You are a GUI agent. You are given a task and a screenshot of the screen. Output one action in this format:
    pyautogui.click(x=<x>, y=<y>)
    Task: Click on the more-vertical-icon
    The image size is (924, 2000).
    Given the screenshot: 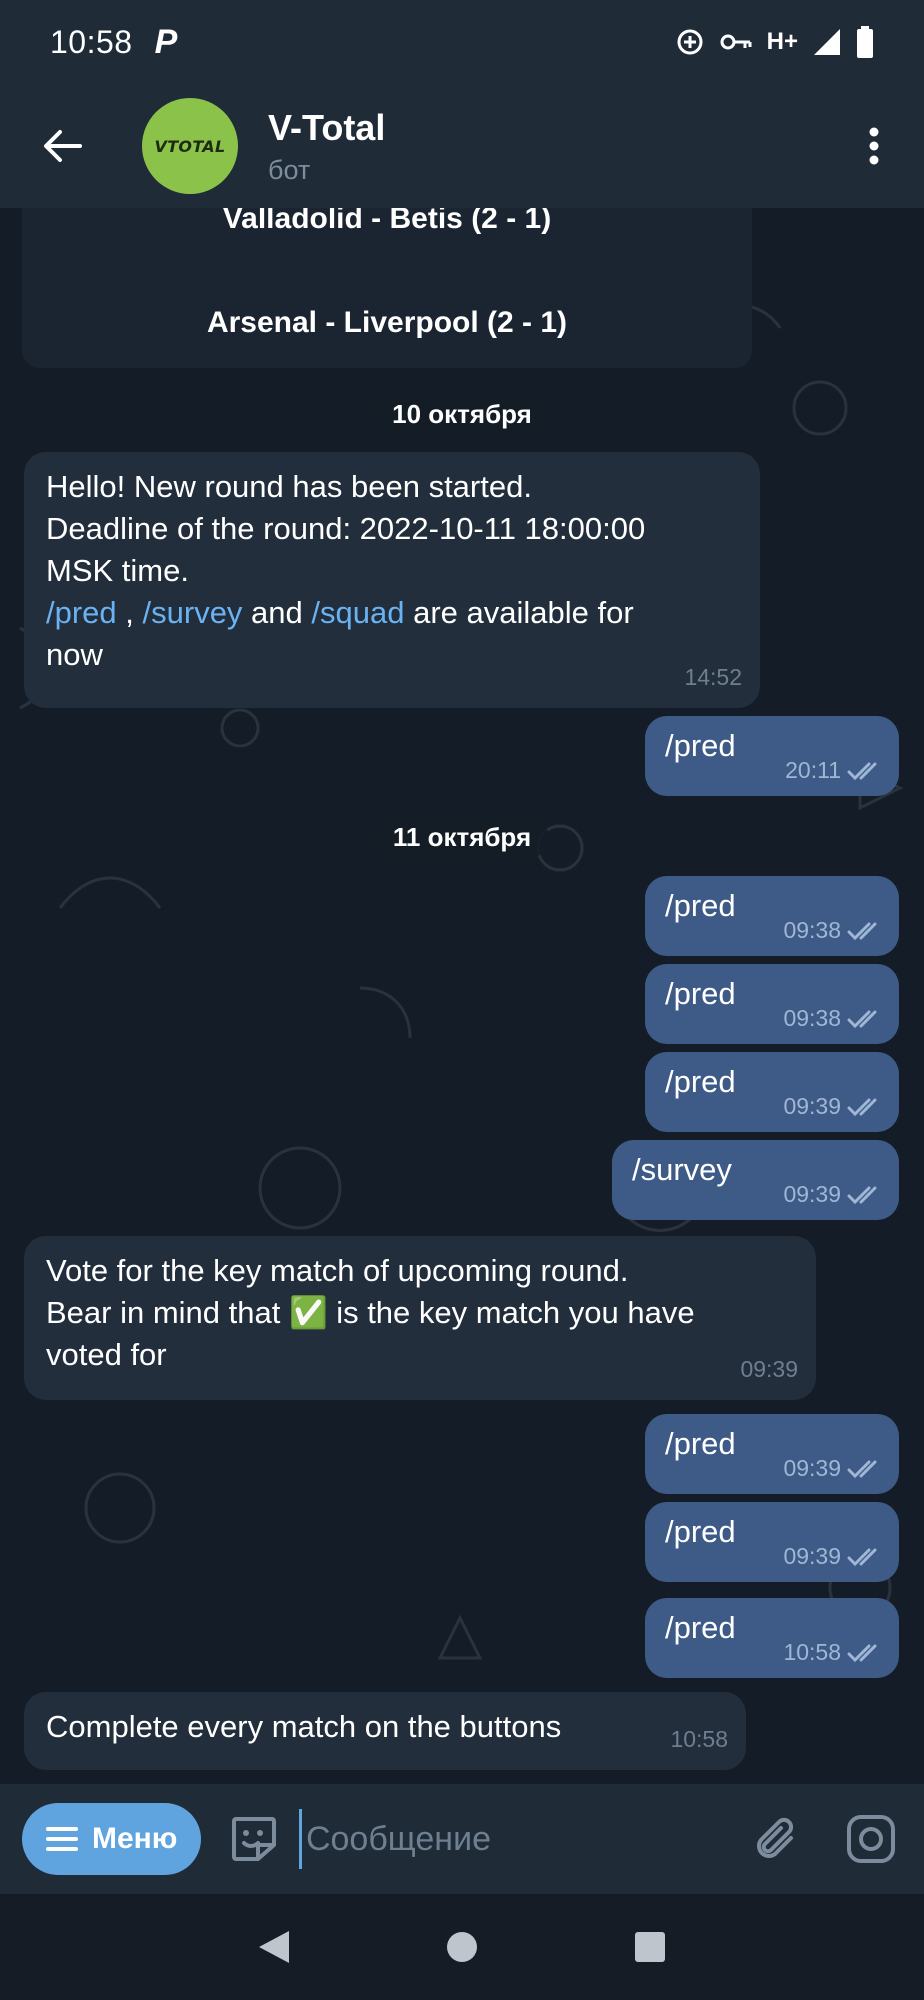 What is the action you would take?
    pyautogui.click(x=874, y=146)
    